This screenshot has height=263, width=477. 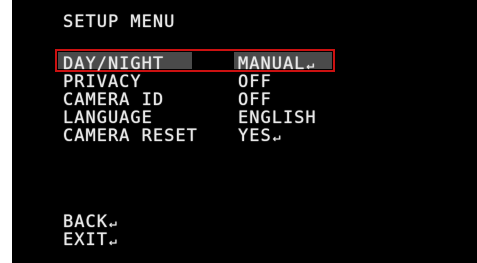 What do you see at coordinates (114, 100) in the screenshot?
I see `menu-item-label: CAMERA ID` at bounding box center [114, 100].